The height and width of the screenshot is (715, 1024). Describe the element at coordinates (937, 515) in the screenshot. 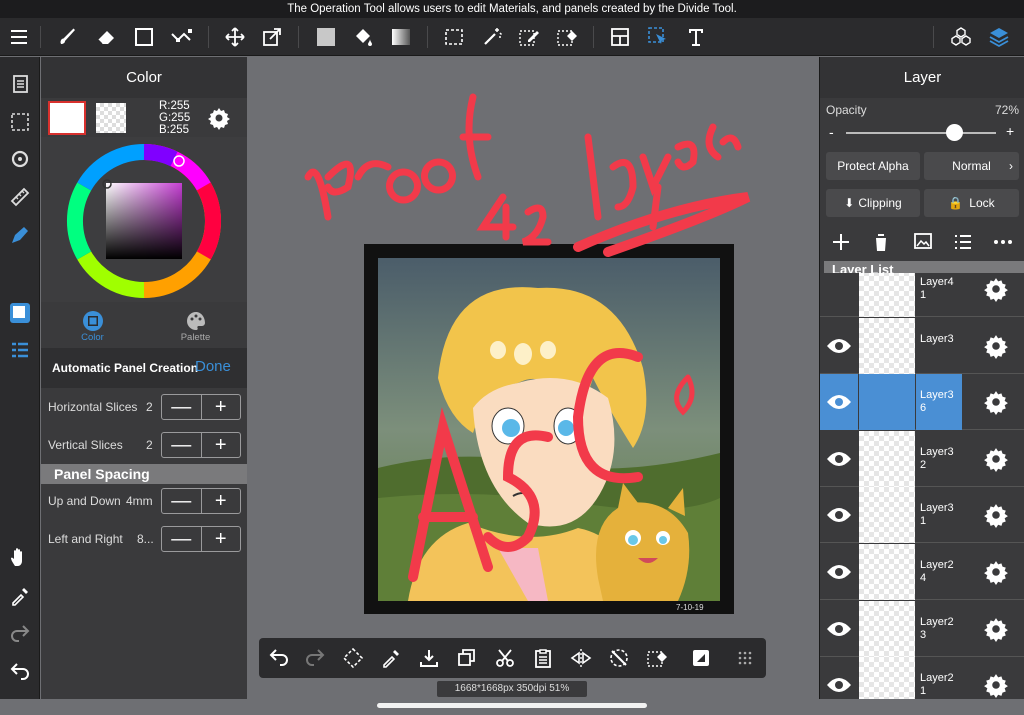

I see `layer-name: Layer3 1` at that location.